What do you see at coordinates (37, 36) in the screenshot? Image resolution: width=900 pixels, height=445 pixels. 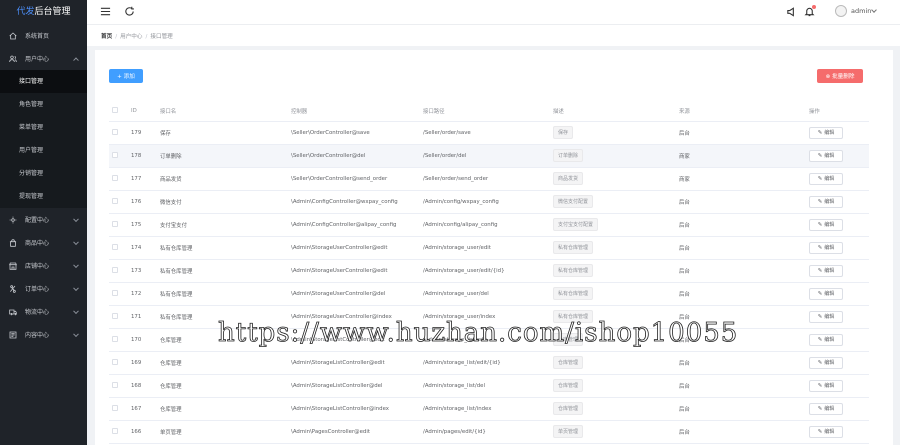 I see `sidebar-item-label: 系统首页` at bounding box center [37, 36].